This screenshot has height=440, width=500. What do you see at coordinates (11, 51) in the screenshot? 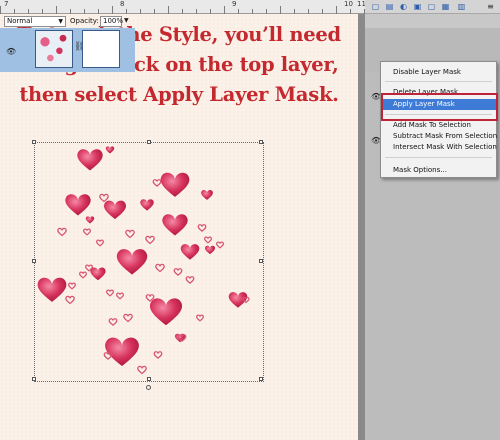
I see `eye-icon: 👁` at bounding box center [11, 51].